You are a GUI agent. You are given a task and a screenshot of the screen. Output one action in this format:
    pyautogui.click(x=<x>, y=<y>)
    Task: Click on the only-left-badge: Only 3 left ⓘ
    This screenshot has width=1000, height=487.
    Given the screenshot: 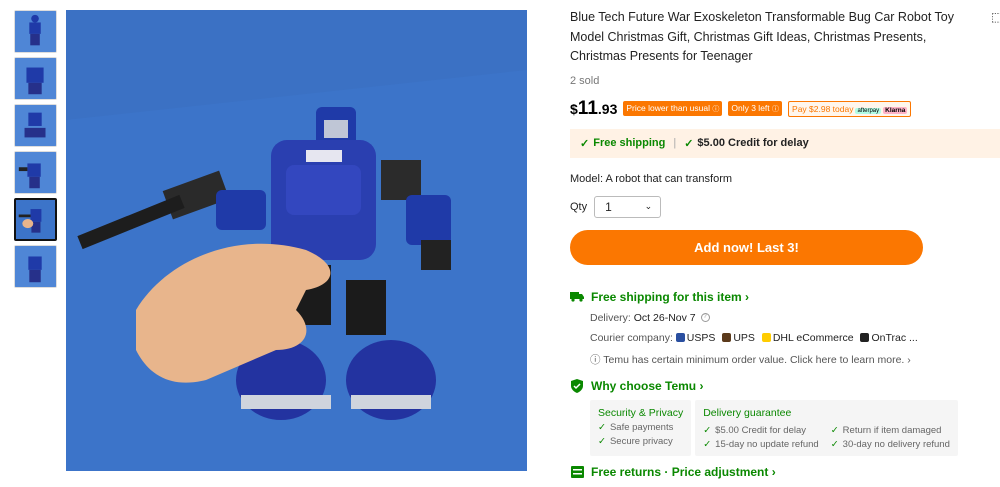 What is the action you would take?
    pyautogui.click(x=755, y=108)
    